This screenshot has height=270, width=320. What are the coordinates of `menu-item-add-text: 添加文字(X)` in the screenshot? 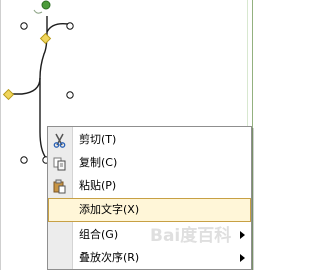 It's located at (149, 210).